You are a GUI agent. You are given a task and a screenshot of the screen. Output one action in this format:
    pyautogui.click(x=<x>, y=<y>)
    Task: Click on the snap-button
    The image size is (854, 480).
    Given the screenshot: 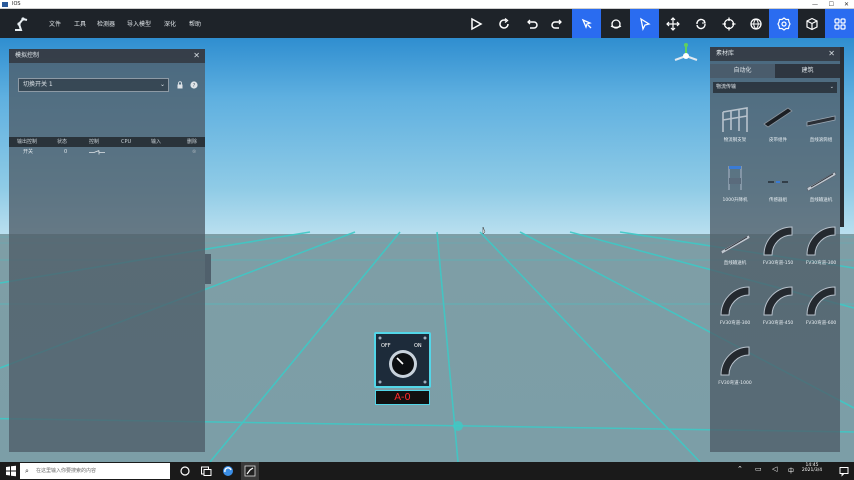 What is the action you would take?
    pyautogui.click(x=728, y=23)
    